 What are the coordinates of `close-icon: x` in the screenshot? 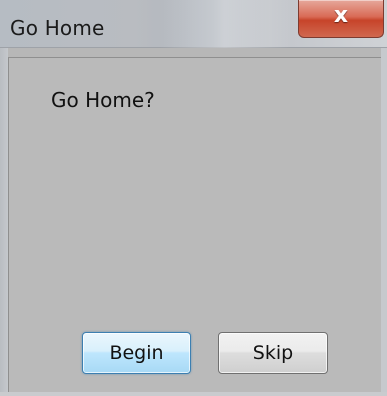 It's located at (341, 15).